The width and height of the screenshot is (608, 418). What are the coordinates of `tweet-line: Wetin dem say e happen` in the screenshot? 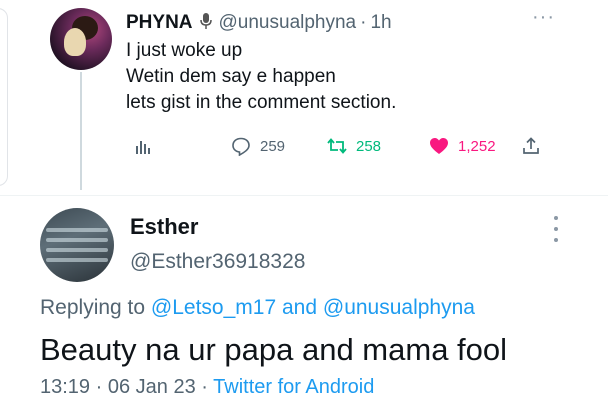 It's located at (231, 76).